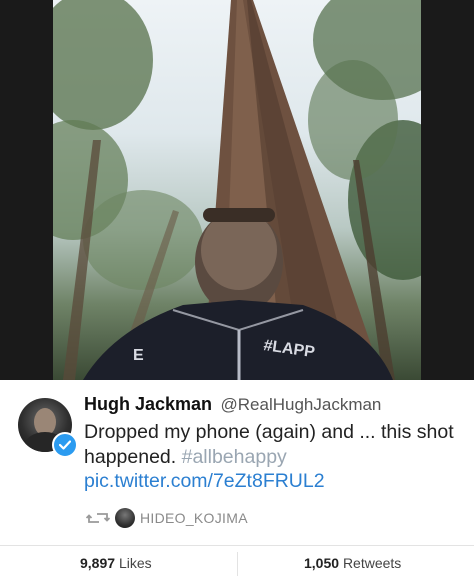 The image size is (474, 578). I want to click on stats-divider, so click(237, 545).